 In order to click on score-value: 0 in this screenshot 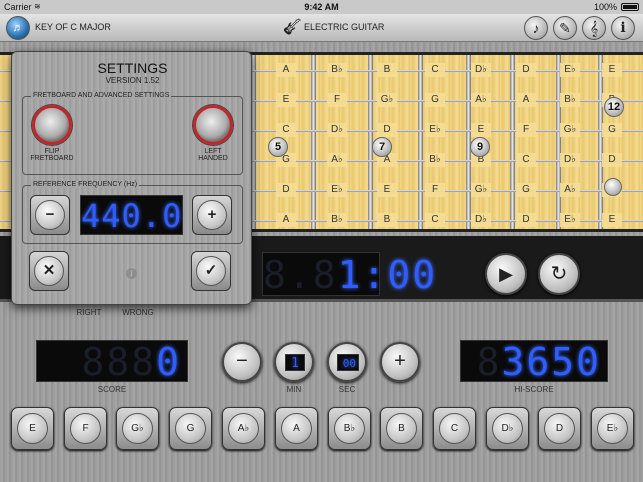, I will do `click(168, 362)`.